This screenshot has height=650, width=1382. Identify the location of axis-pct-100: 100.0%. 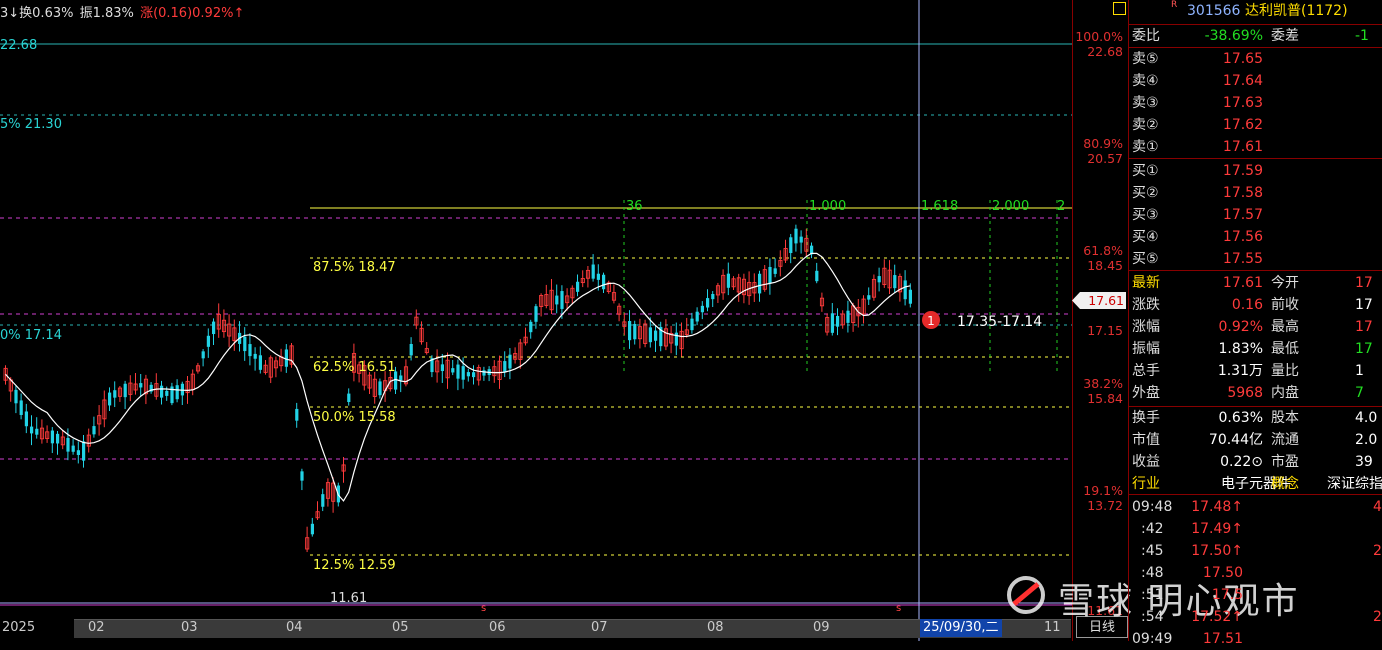
(1099, 36).